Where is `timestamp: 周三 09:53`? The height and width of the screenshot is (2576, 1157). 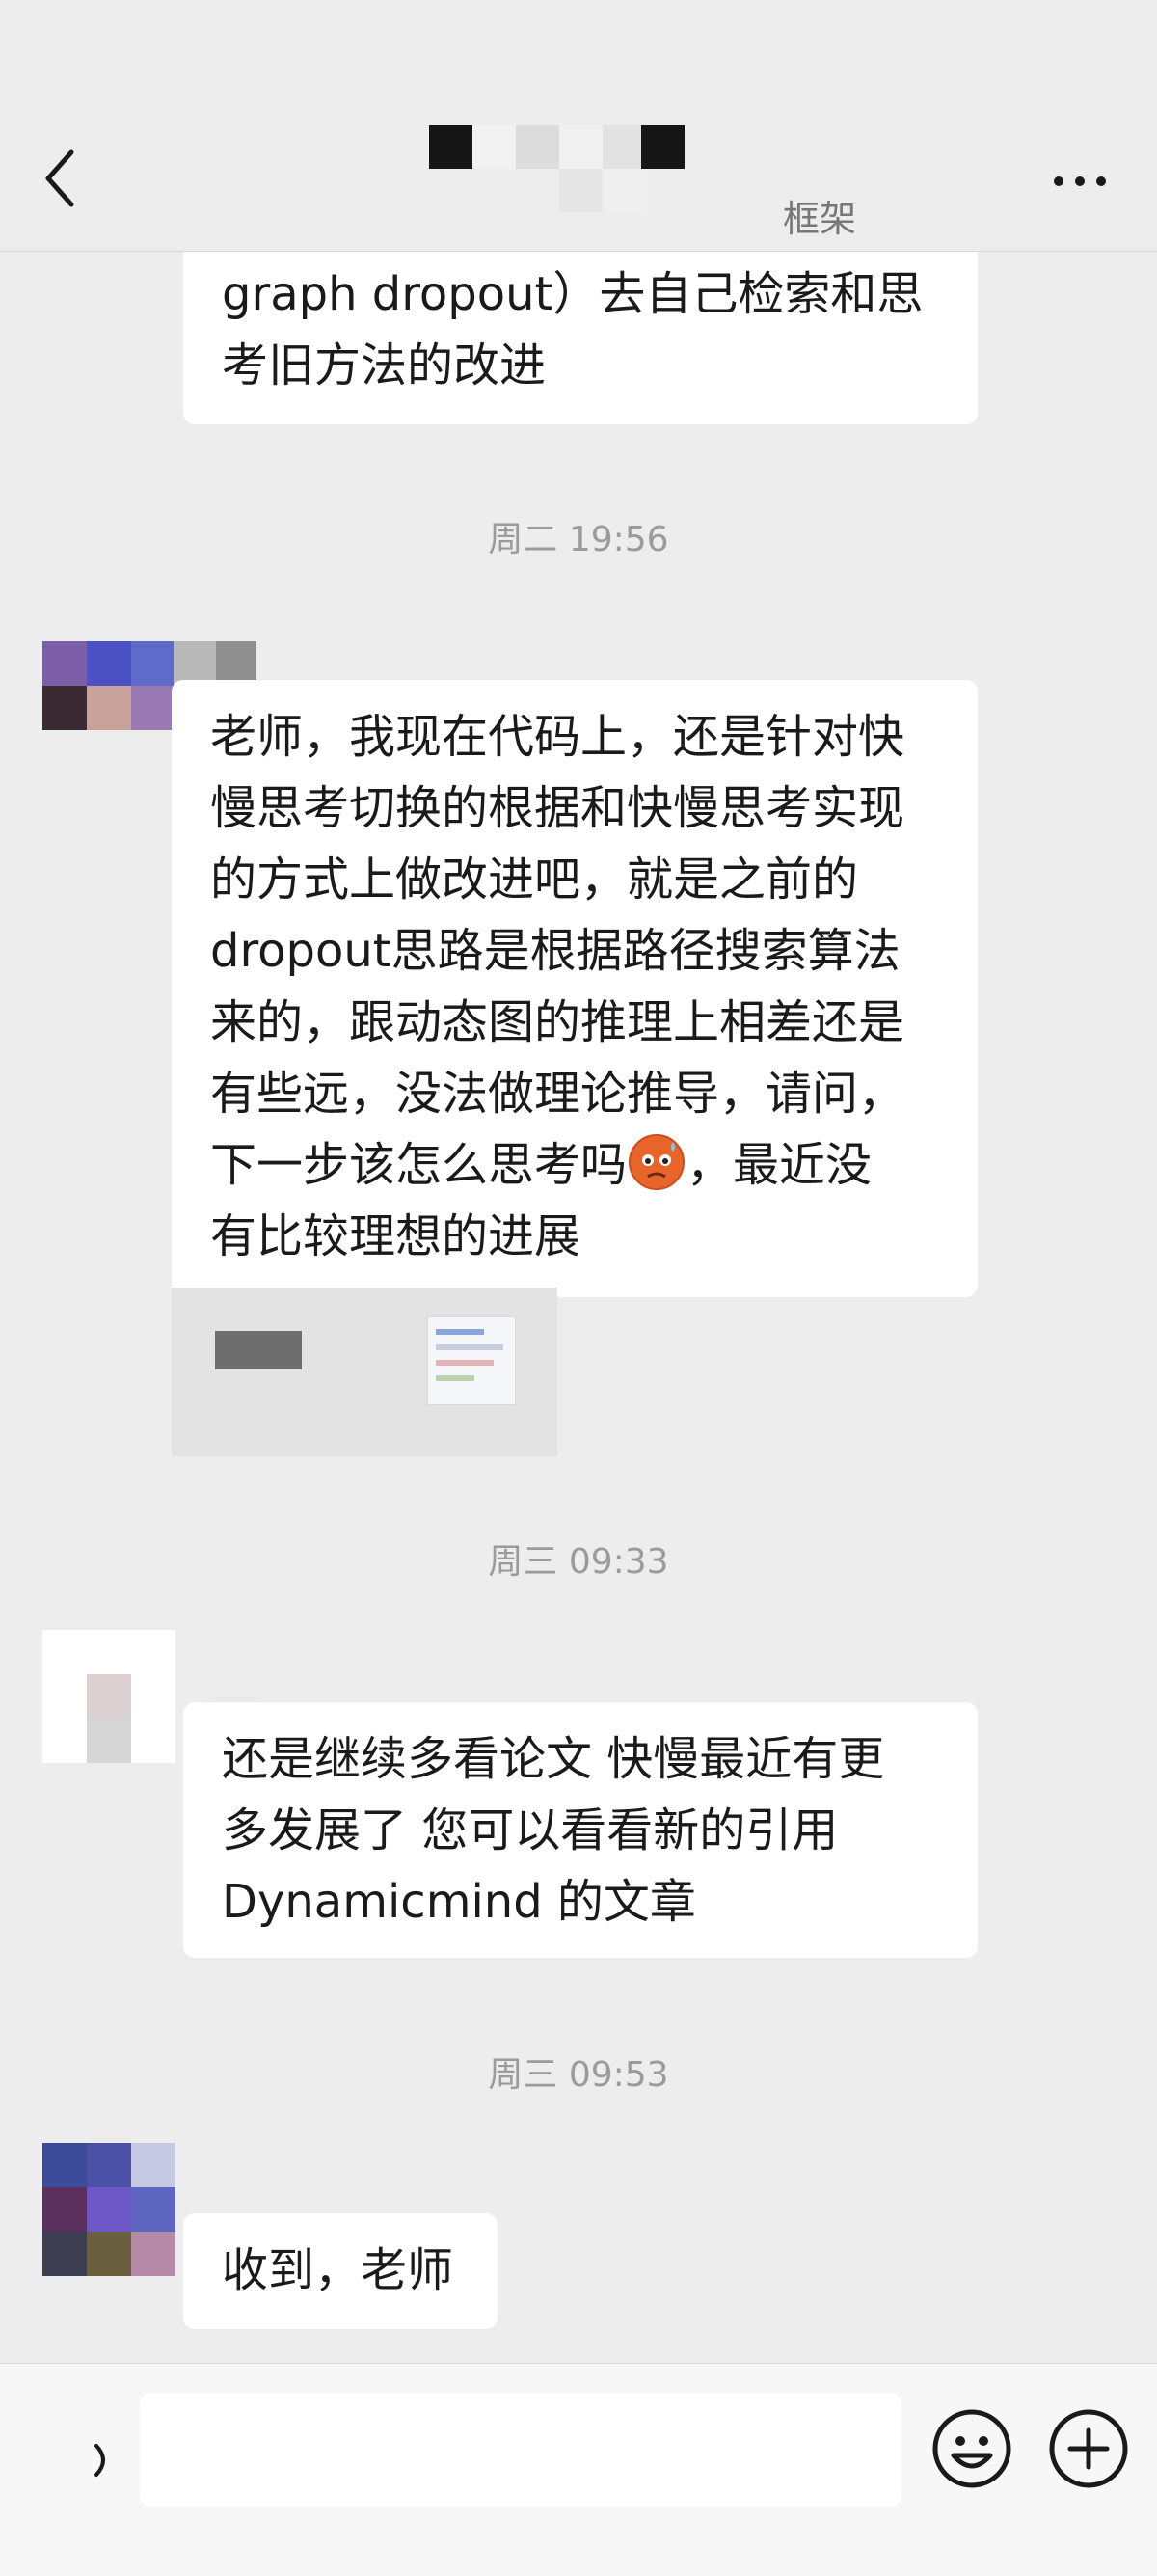
timestamp: 周三 09:53 is located at coordinates (578, 2075).